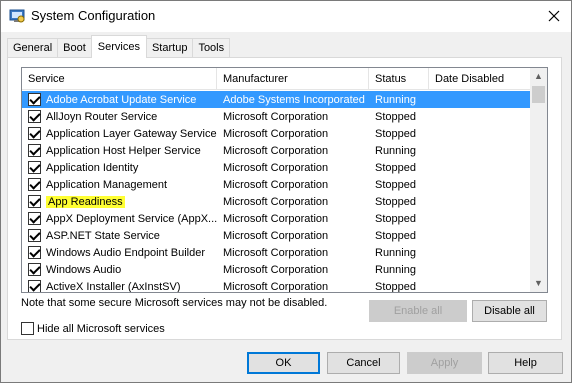 Image resolution: width=572 pixels, height=383 pixels. Describe the element at coordinates (113, 286) in the screenshot. I see `service-name: ActiveX Installer (AxInstSV)` at that location.